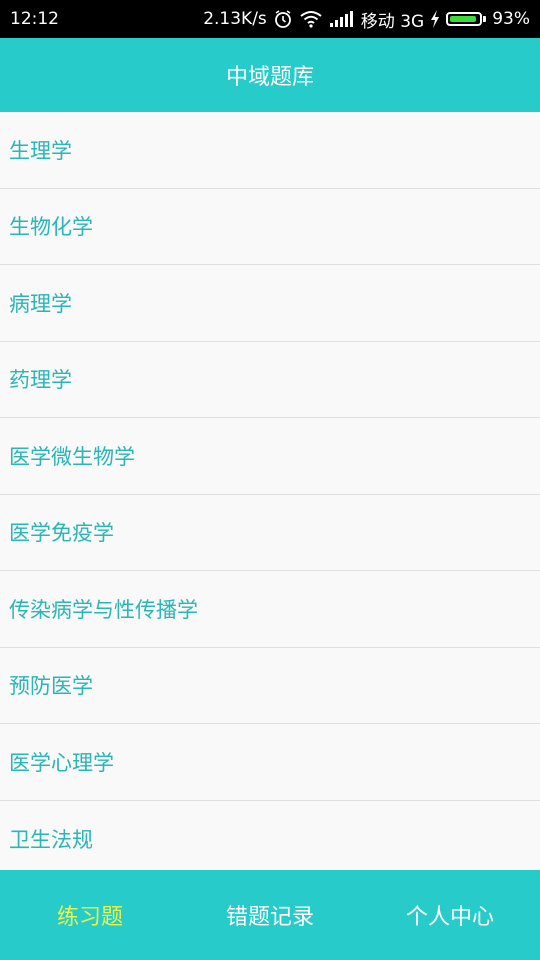 The width and height of the screenshot is (540, 960). What do you see at coordinates (270, 762) in the screenshot?
I see `subject-item: 医学心理学` at bounding box center [270, 762].